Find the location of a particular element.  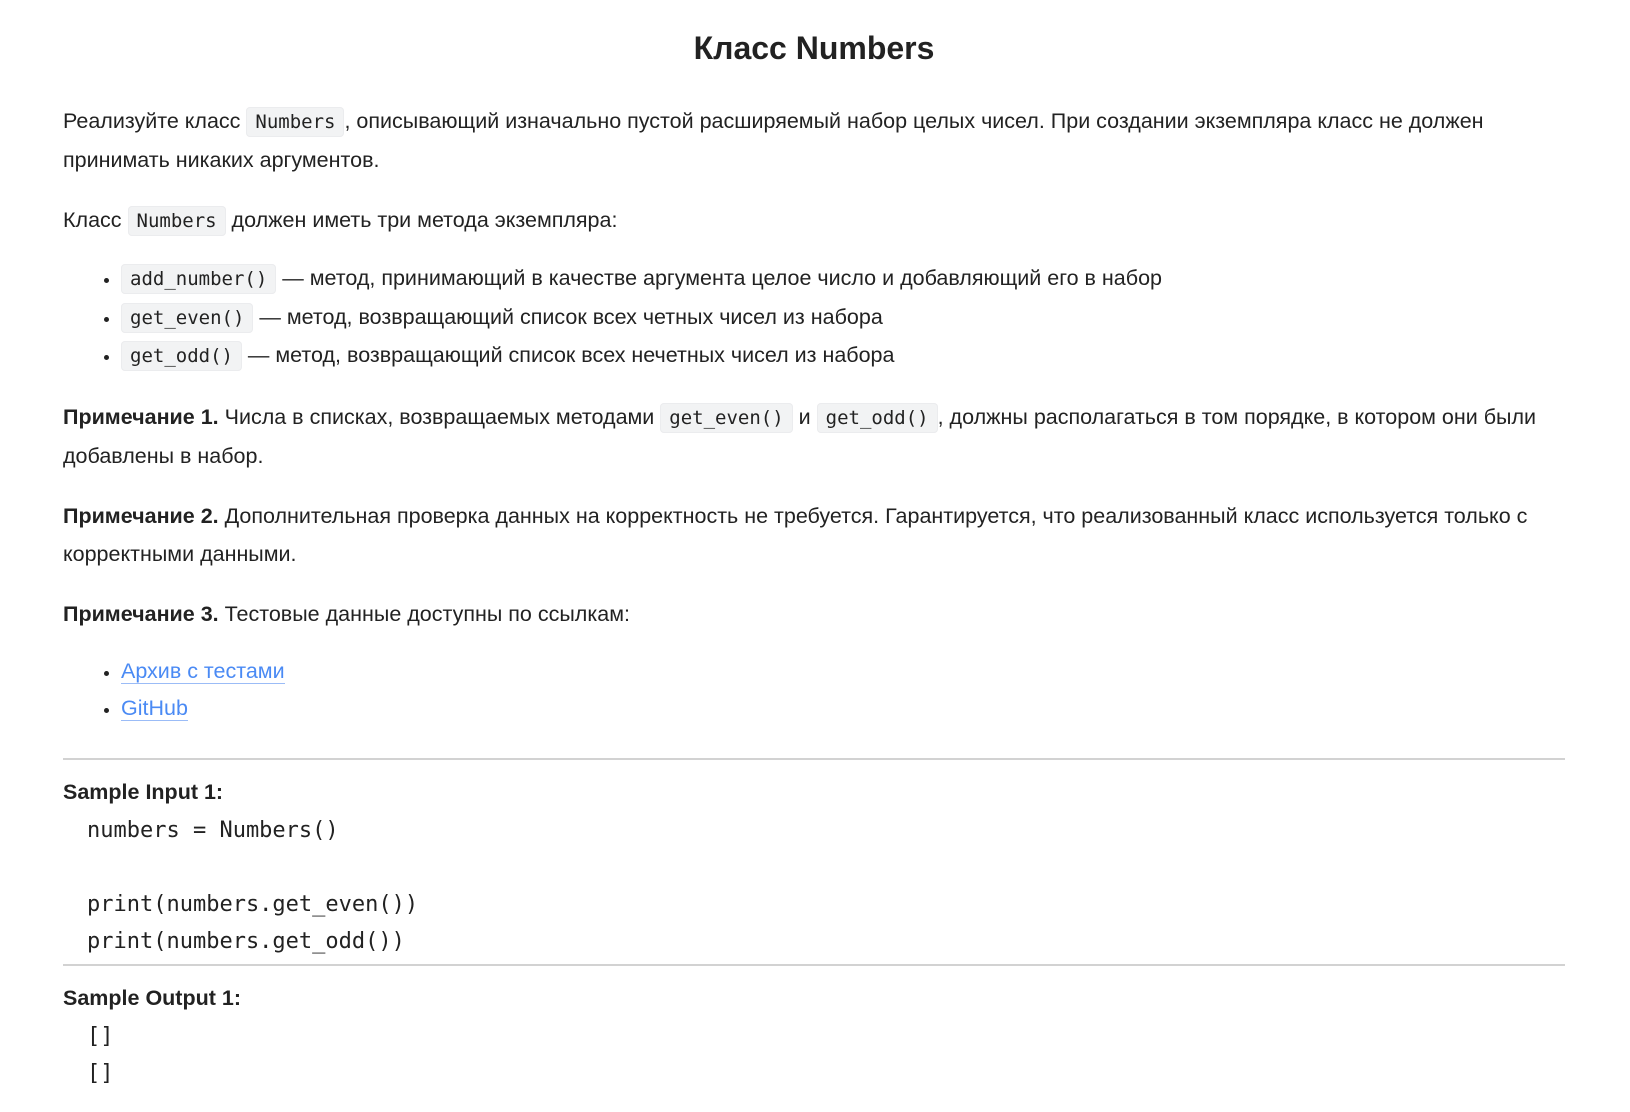

note-label: Примечание 3. is located at coordinates (141, 613).